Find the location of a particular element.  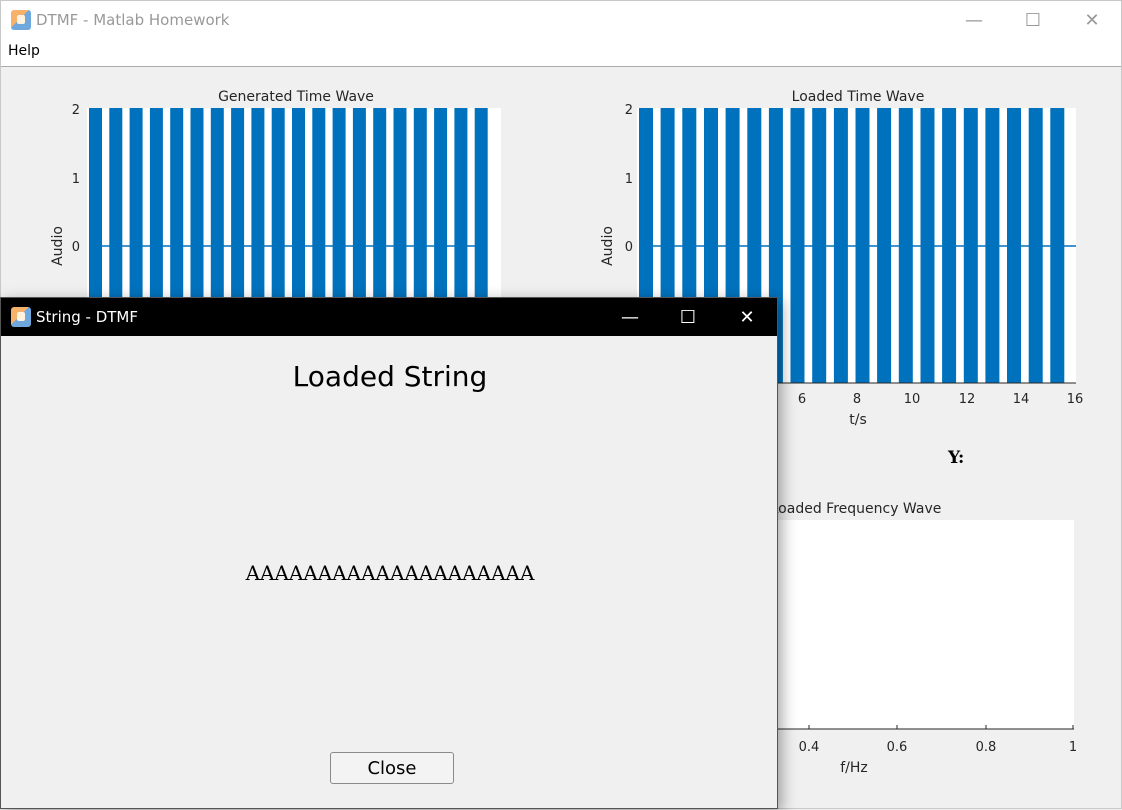

loaded-ytick-0: 0 is located at coordinates (629, 247).